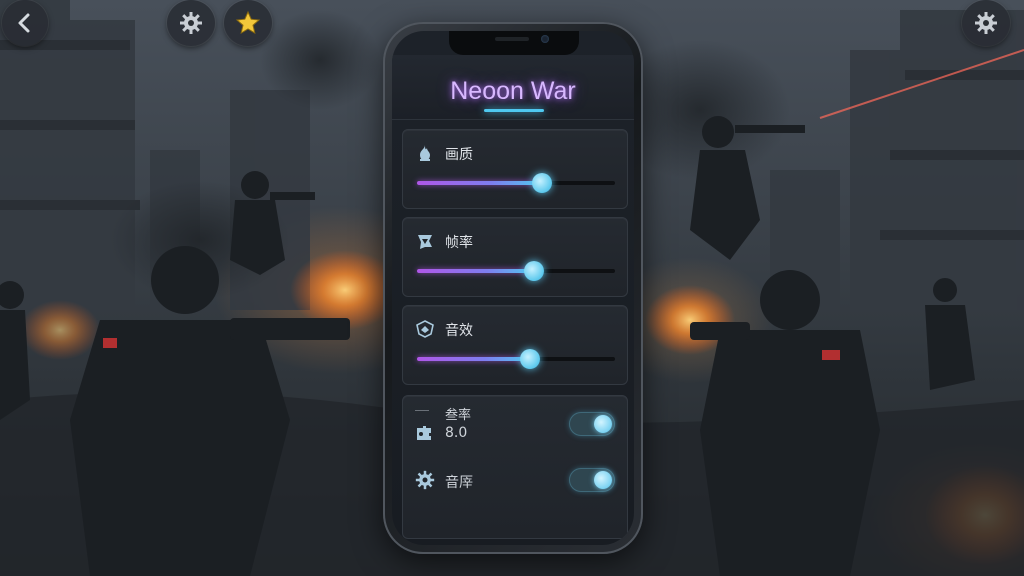 The image size is (1024, 576). I want to click on setting-label-sound-effects: 音效, so click(459, 331).